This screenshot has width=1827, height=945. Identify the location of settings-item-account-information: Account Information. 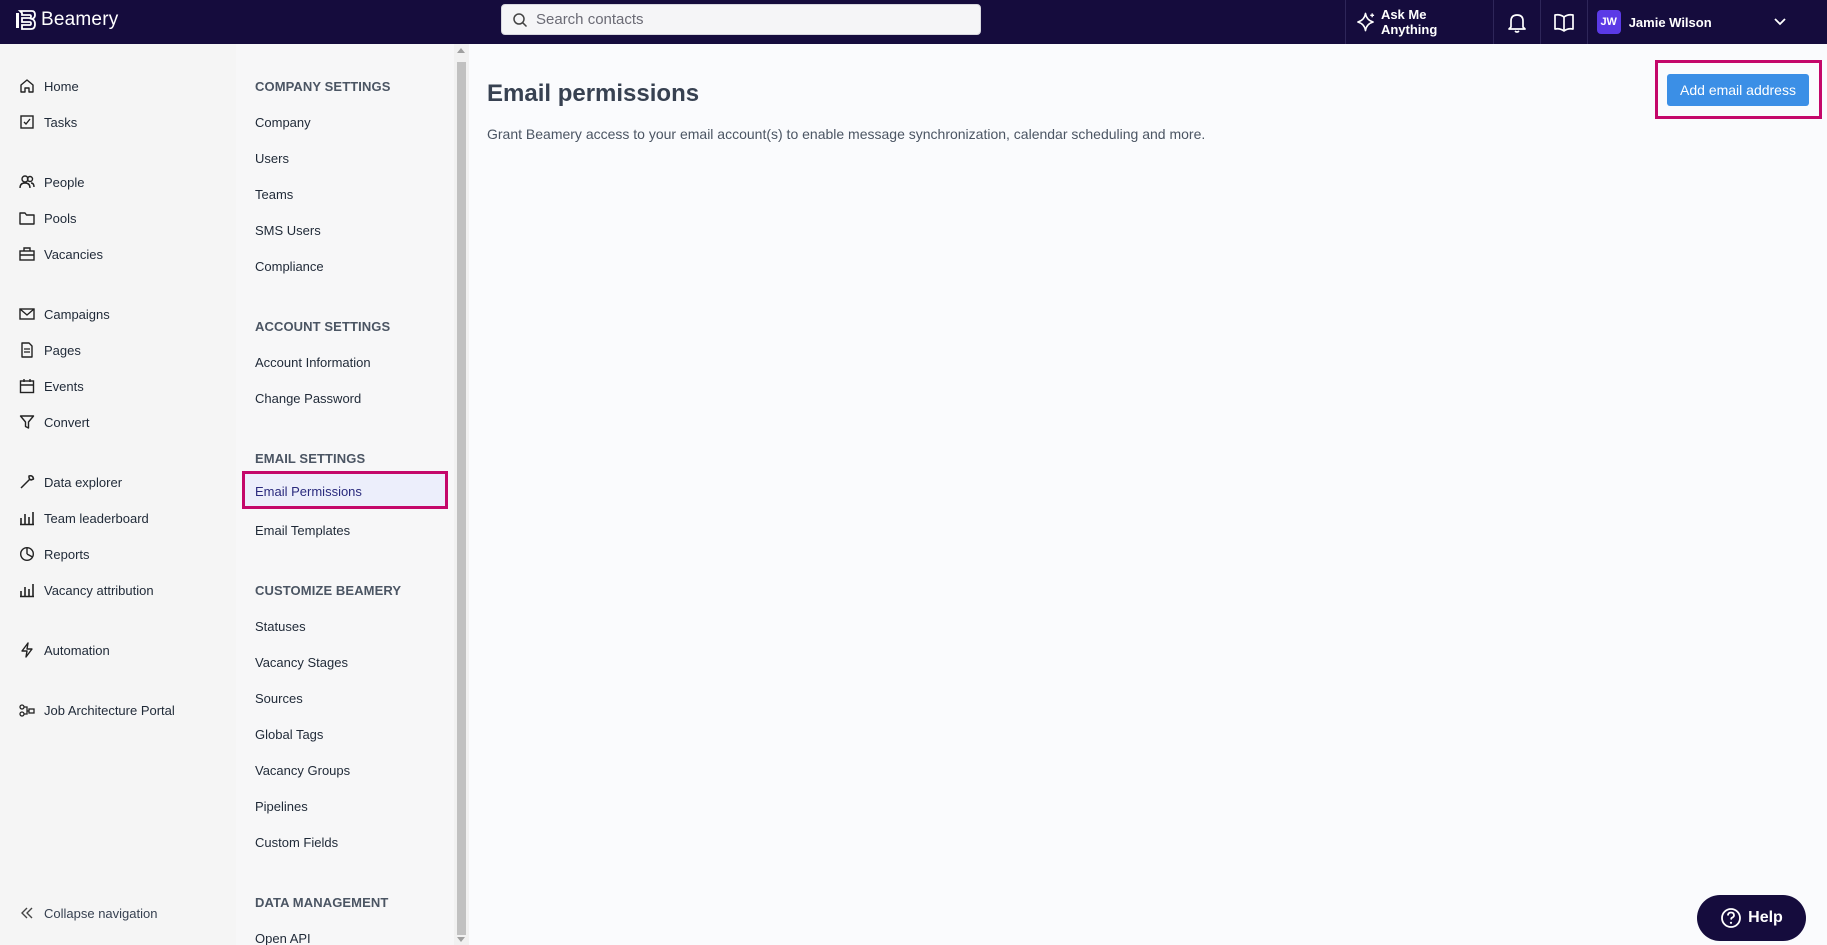
(313, 362).